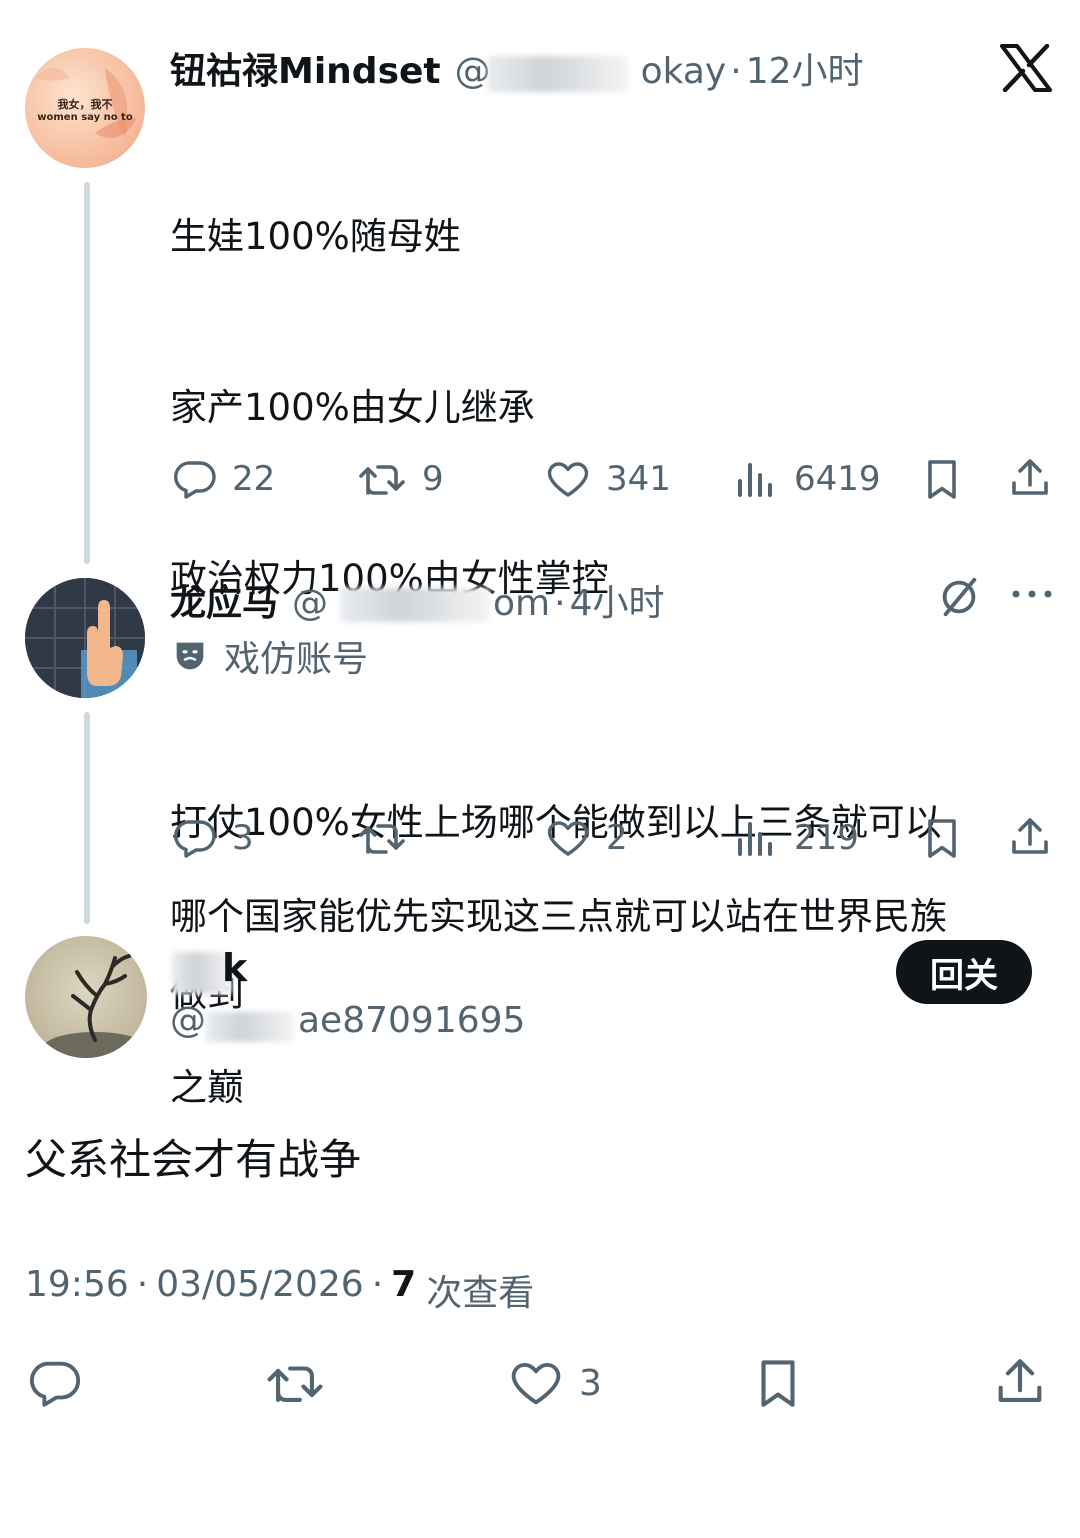 The height and width of the screenshot is (1538, 1080). Describe the element at coordinates (1026, 68) in the screenshot. I see `x-logo-icon` at that location.